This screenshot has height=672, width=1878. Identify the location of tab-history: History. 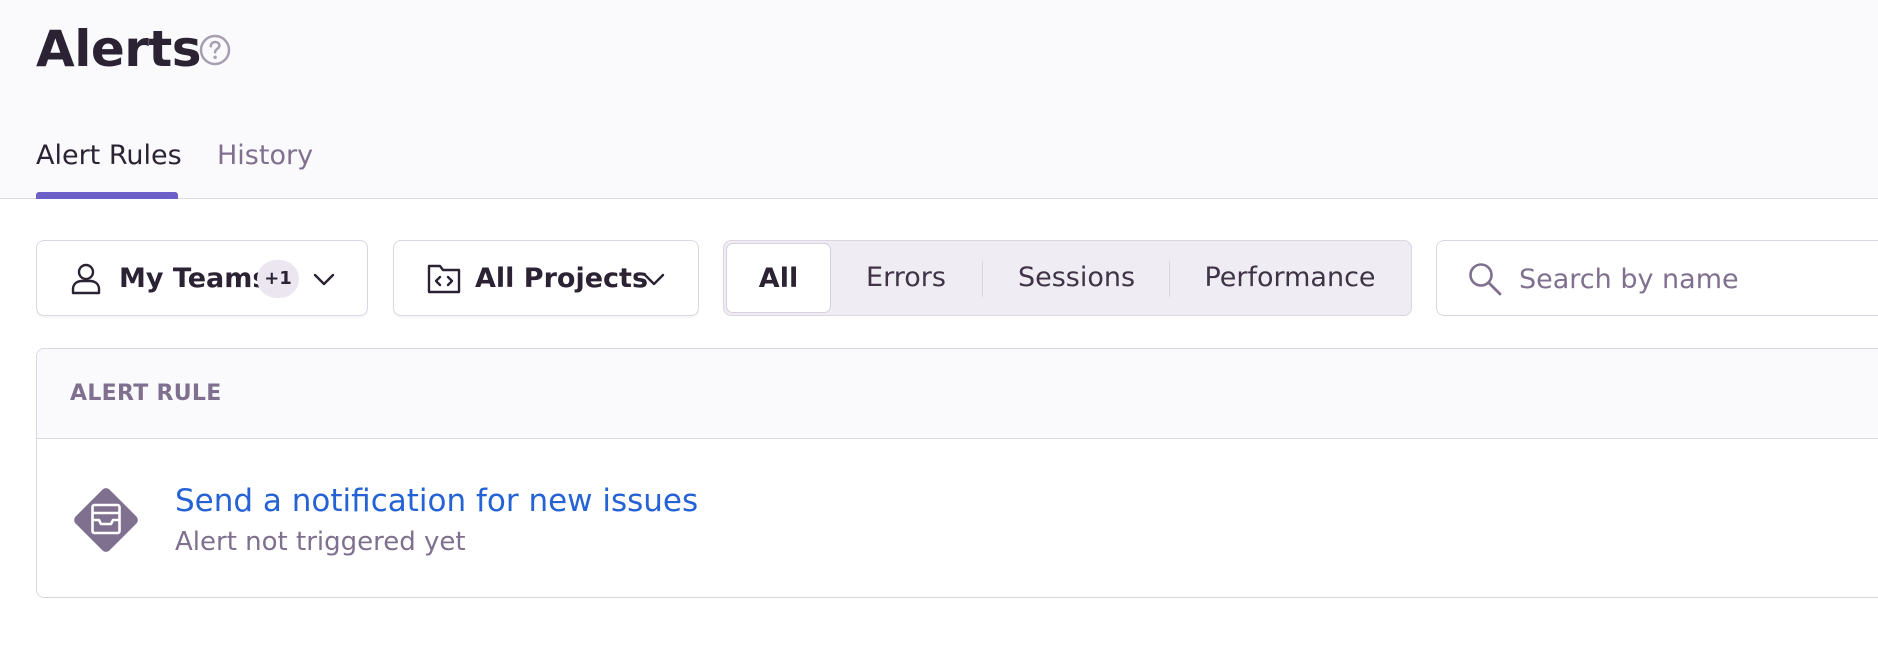
(265, 156).